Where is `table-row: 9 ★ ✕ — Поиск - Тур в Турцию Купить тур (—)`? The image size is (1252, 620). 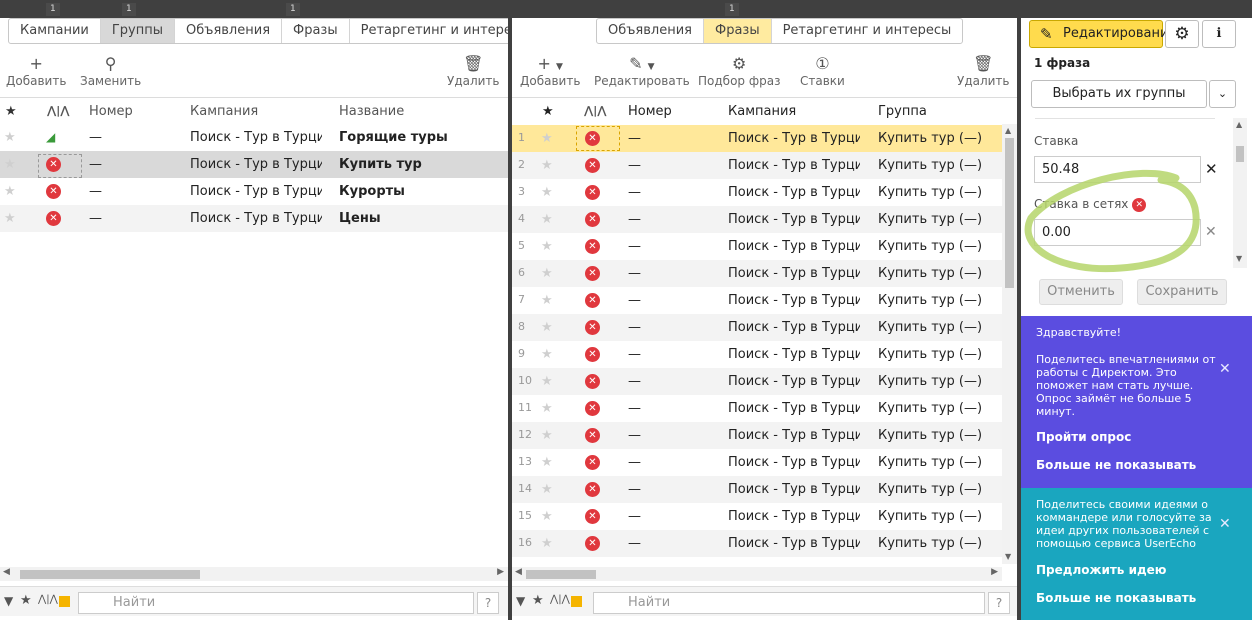
table-row: 9 ★ ✕ — Поиск - Тур в Турцию Купить тур (—) is located at coordinates (757, 354).